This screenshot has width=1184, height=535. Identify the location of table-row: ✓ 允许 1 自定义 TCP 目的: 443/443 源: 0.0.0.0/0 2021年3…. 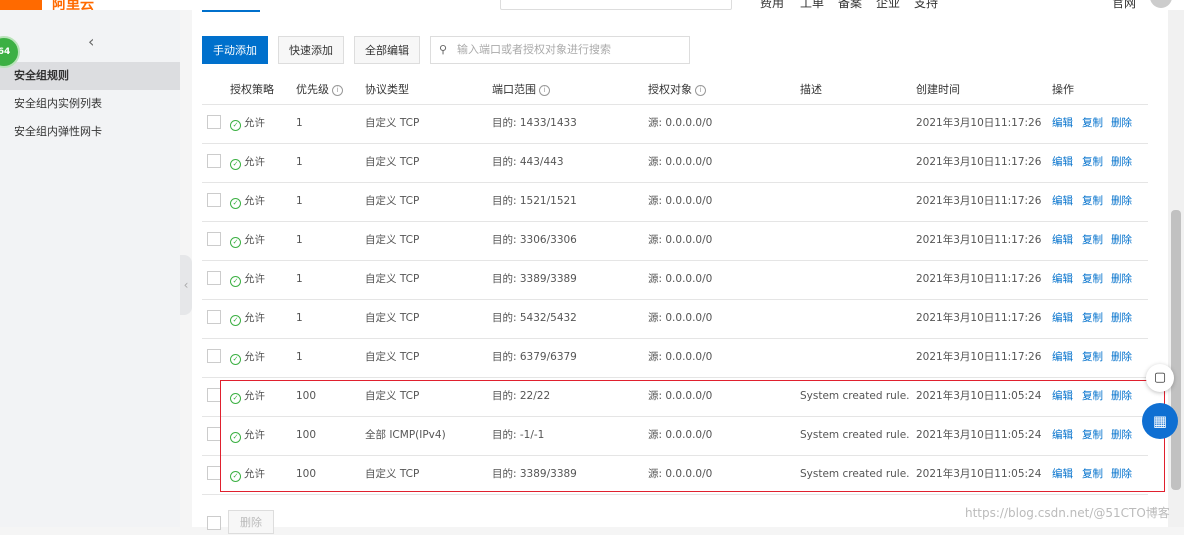
(675, 163).